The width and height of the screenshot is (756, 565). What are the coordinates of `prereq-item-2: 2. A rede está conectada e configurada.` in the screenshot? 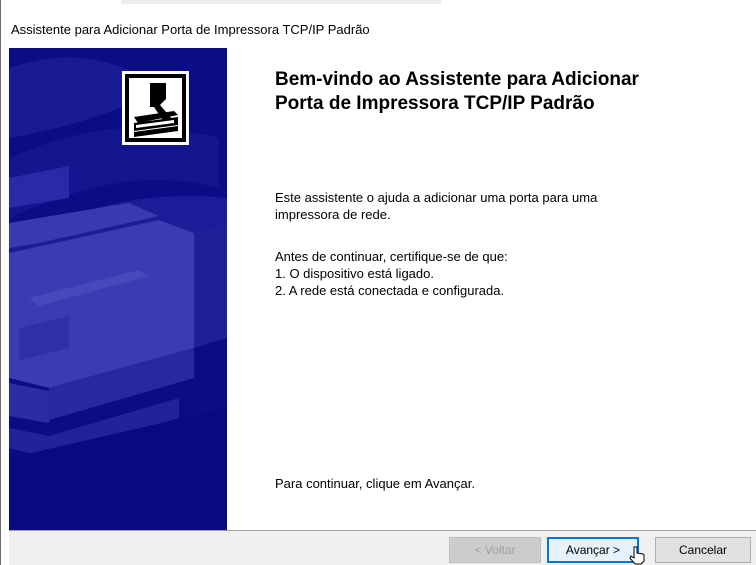 It's located at (390, 290).